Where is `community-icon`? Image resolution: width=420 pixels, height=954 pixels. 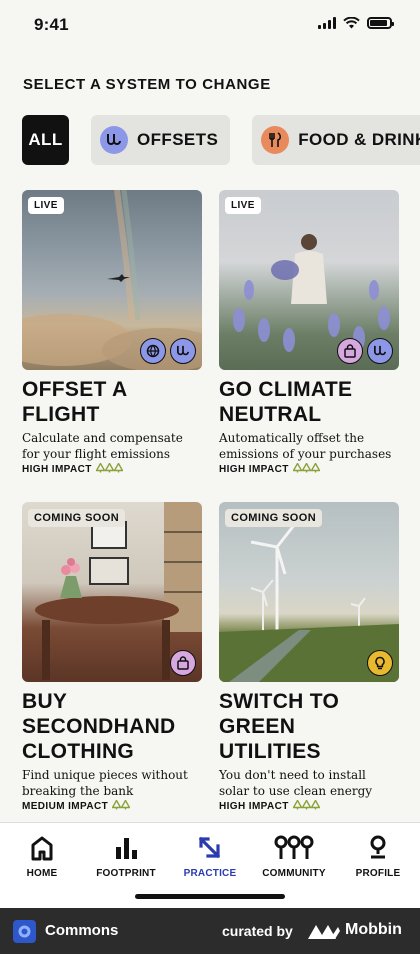 community-icon is located at coordinates (294, 848).